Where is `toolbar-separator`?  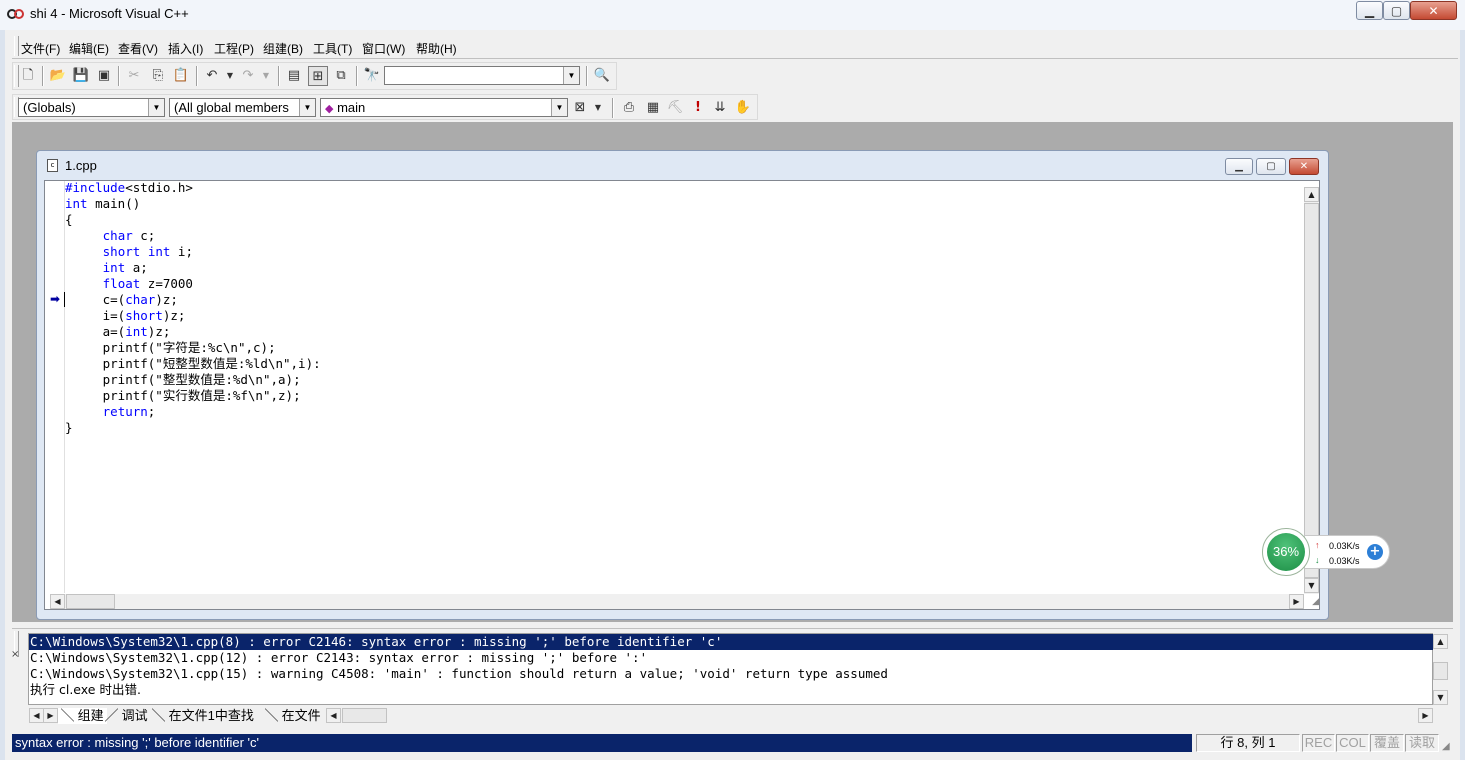
toolbar-separator is located at coordinates (119, 76).